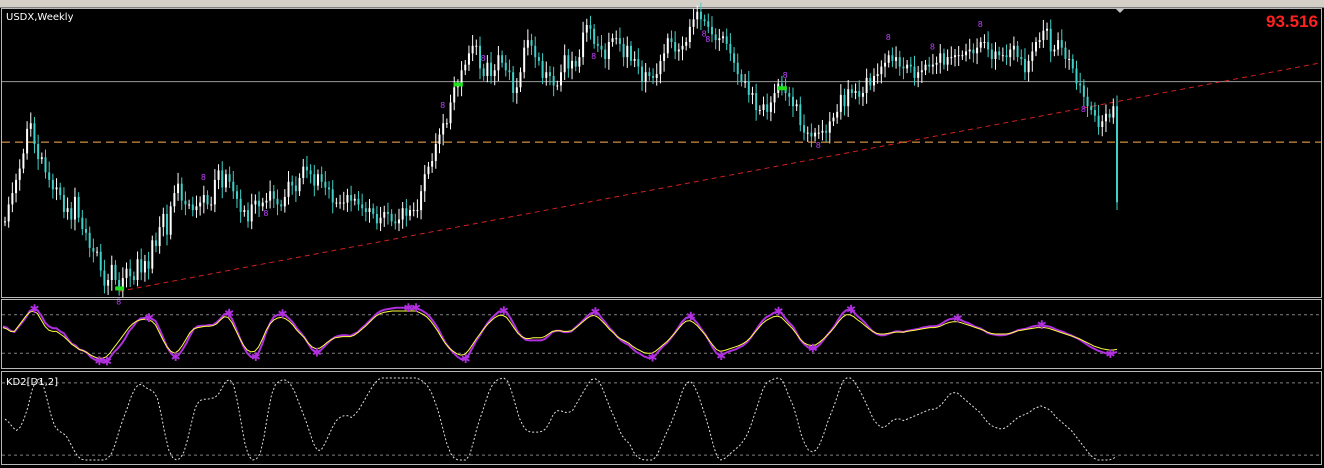 The image size is (1324, 468). What do you see at coordinates (1292, 21) in the screenshot?
I see `current-price-label: 93.516` at bounding box center [1292, 21].